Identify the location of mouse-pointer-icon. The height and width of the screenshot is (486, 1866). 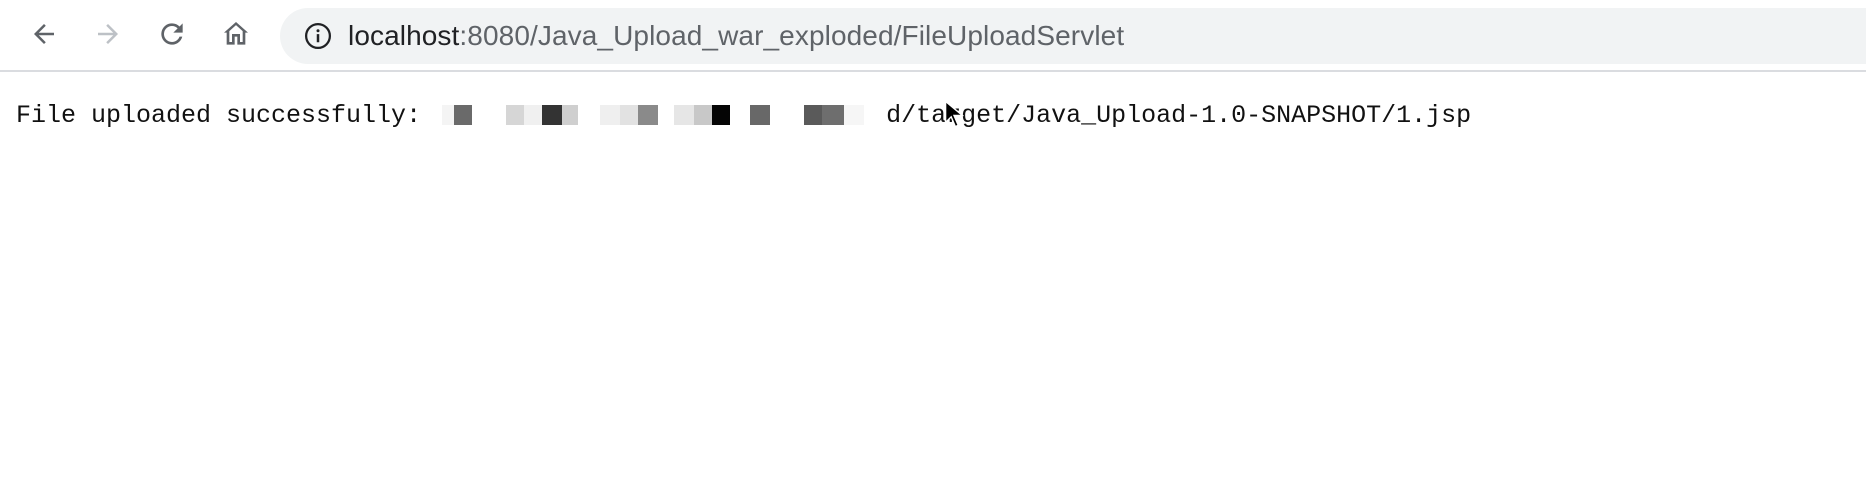
(954, 116).